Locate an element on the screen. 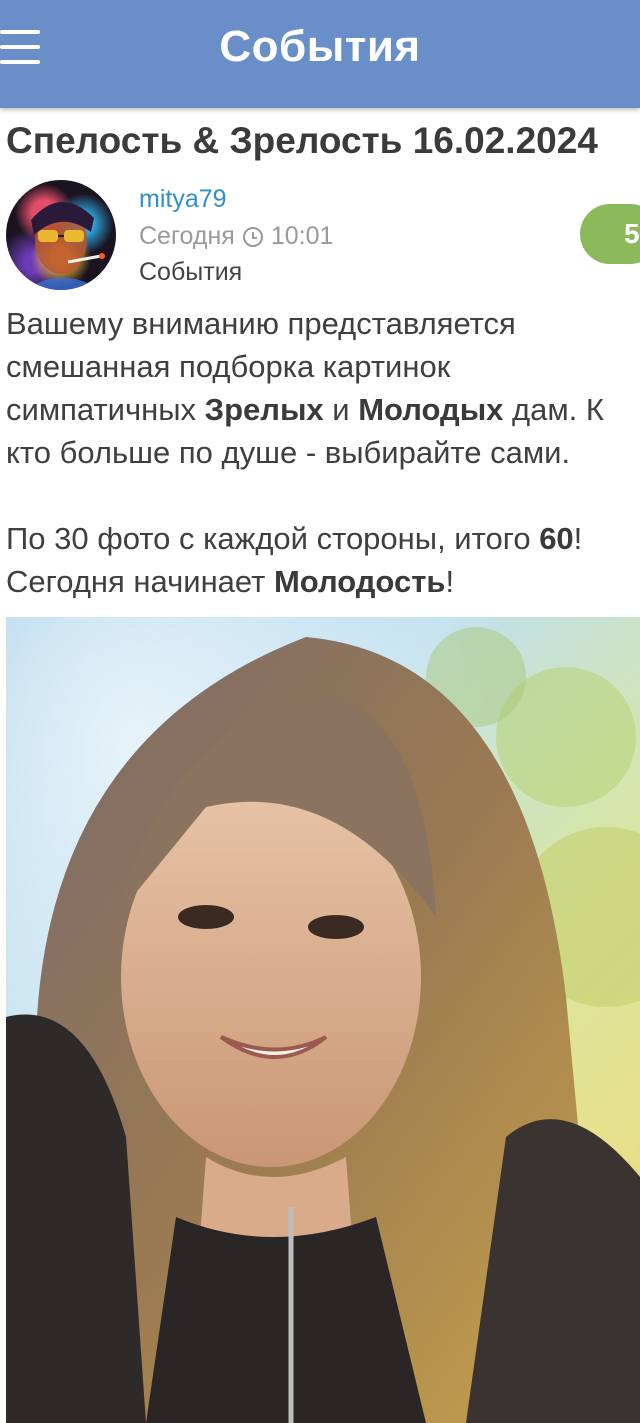 This screenshot has height=1423, width=640. post-text-line: По 30 фото с каждой стороны, итого 60! is located at coordinates (294, 538).